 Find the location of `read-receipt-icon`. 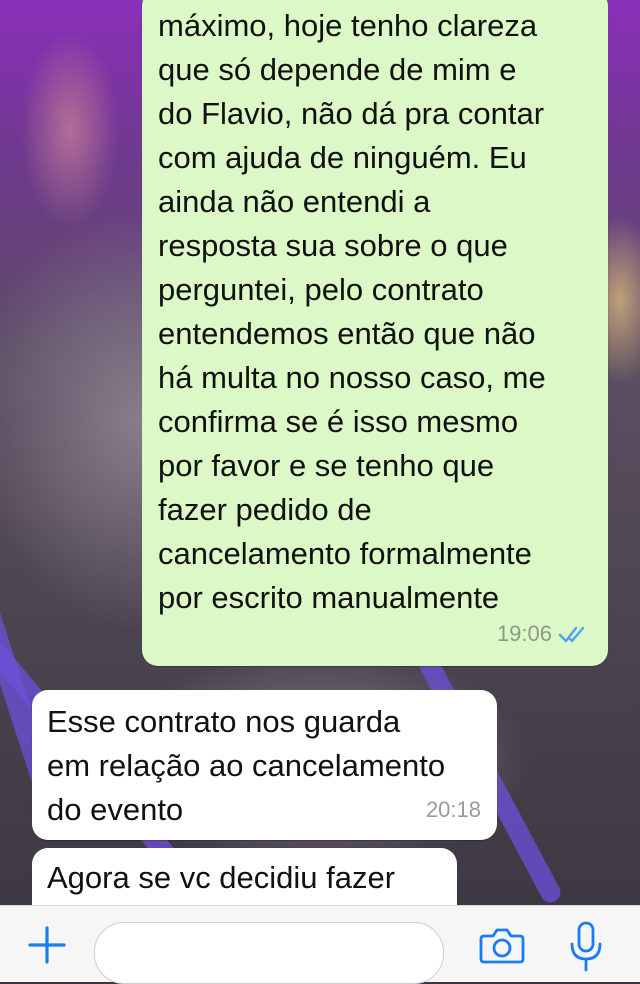

read-receipt-icon is located at coordinates (571, 634).